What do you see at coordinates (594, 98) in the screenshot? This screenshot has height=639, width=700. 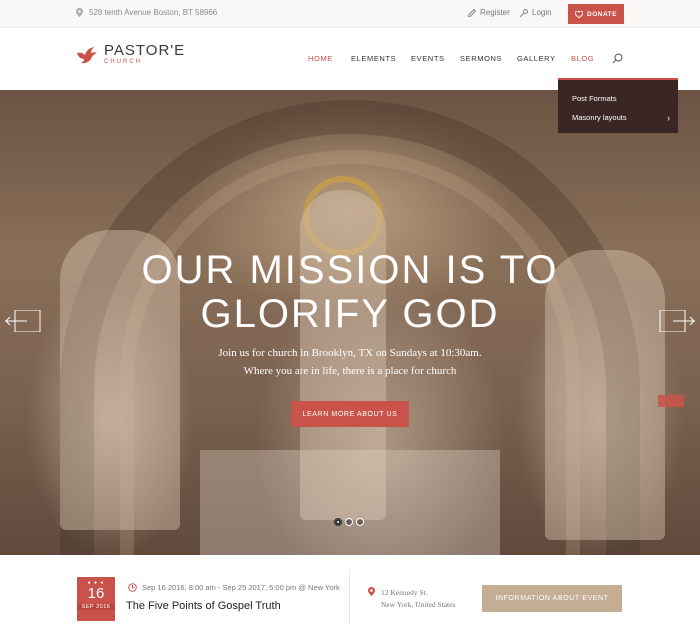 I see `menu-item-post-formats: Post Formats` at bounding box center [594, 98].